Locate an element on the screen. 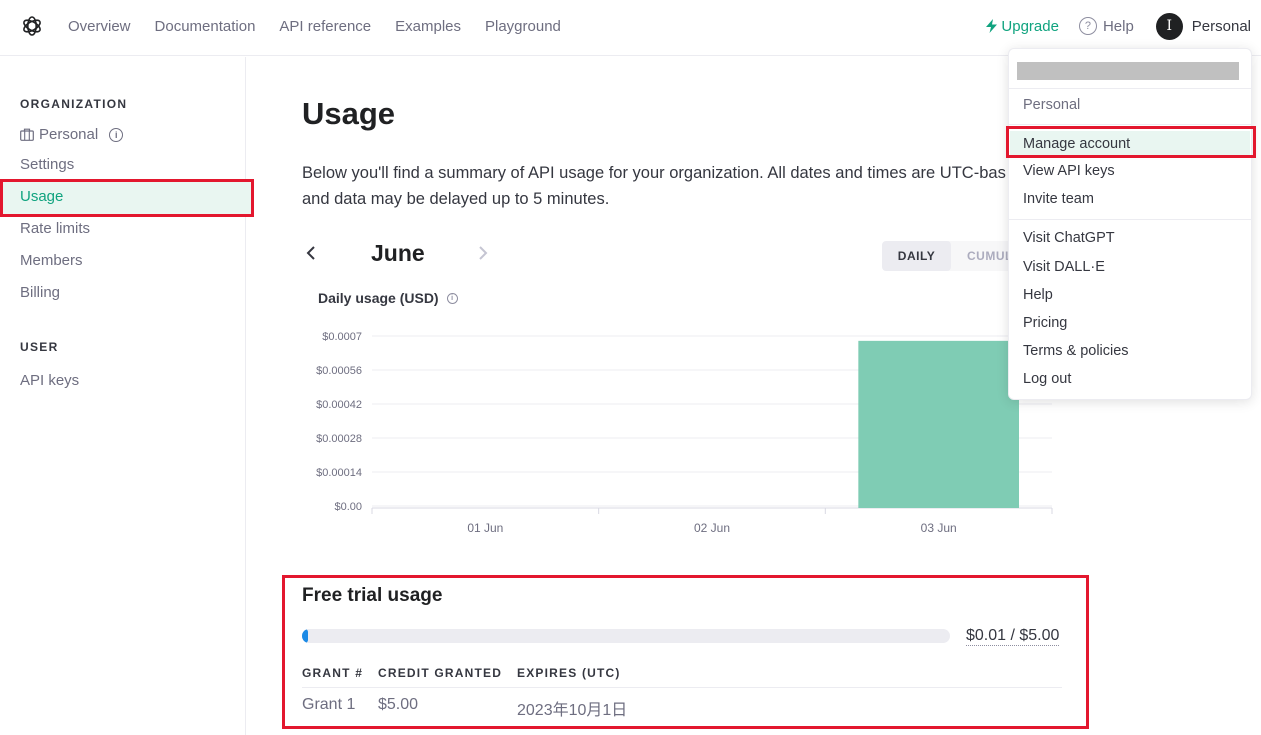 This screenshot has width=1261, height=735. nav-right: Upgrade ? Help I Personal is located at coordinates (1118, 26).